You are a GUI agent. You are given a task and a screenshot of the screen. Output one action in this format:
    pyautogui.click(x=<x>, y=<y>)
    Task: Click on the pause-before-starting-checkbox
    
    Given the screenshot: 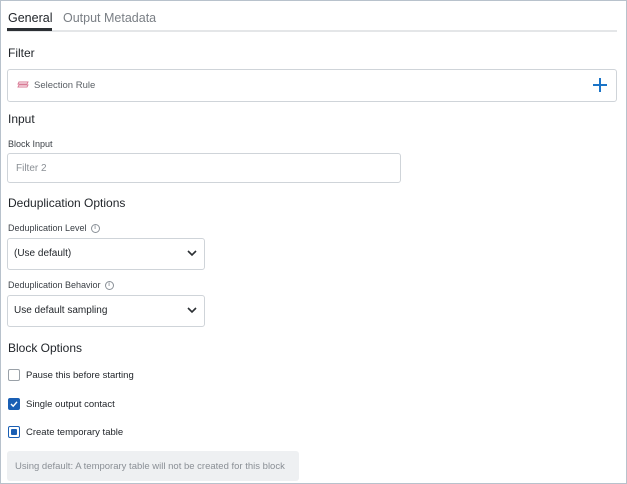 What is the action you would take?
    pyautogui.click(x=14, y=375)
    